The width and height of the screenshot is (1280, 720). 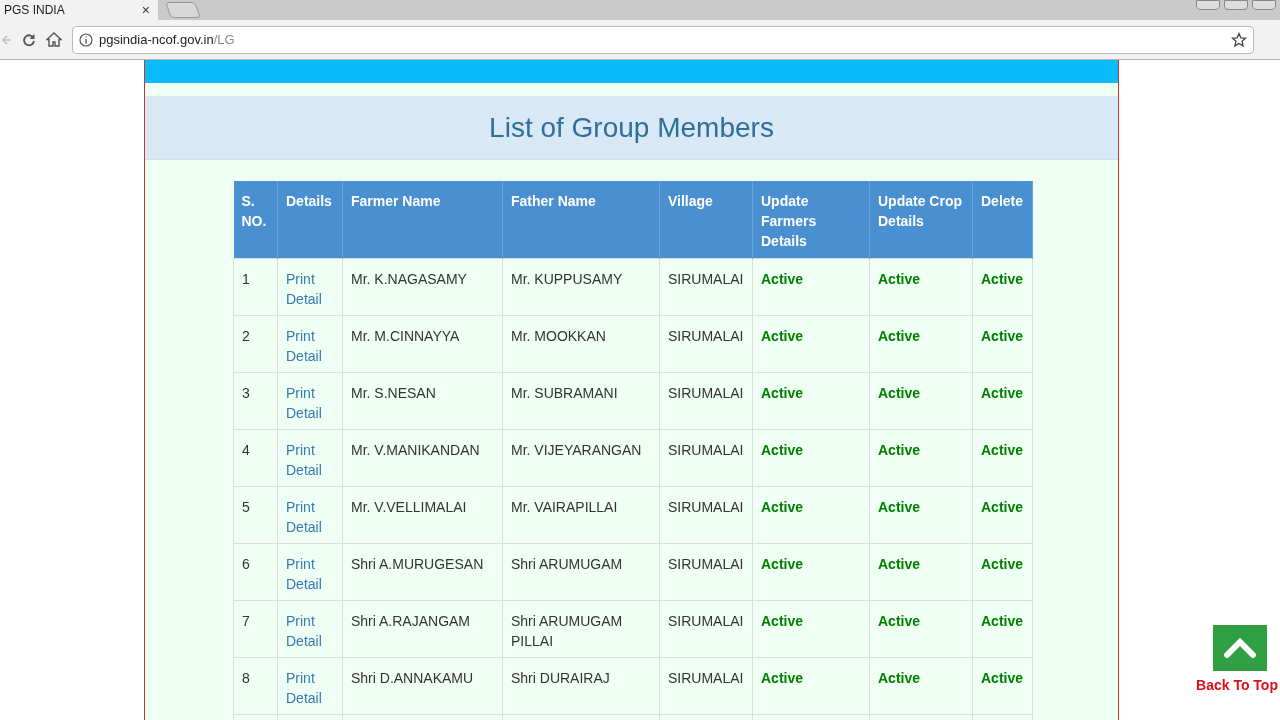 What do you see at coordinates (581, 571) in the screenshot?
I see `table-cell: Shri ARUMUGAM` at bounding box center [581, 571].